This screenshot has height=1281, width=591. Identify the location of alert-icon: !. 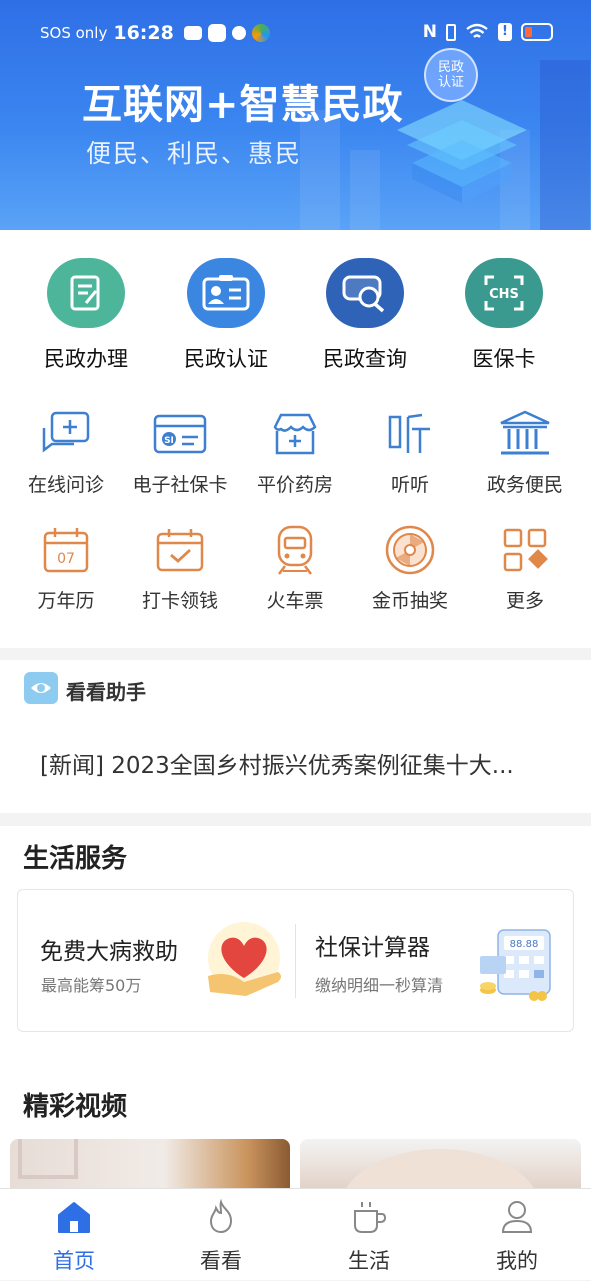
(505, 32).